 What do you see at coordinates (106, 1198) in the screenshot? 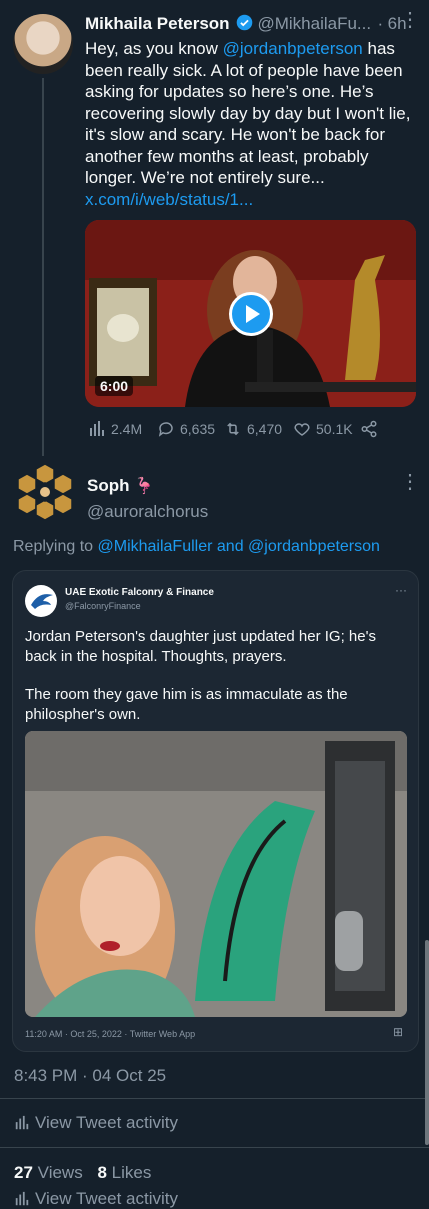
I see `cutoff-activity-label: View Tweet activity` at bounding box center [106, 1198].